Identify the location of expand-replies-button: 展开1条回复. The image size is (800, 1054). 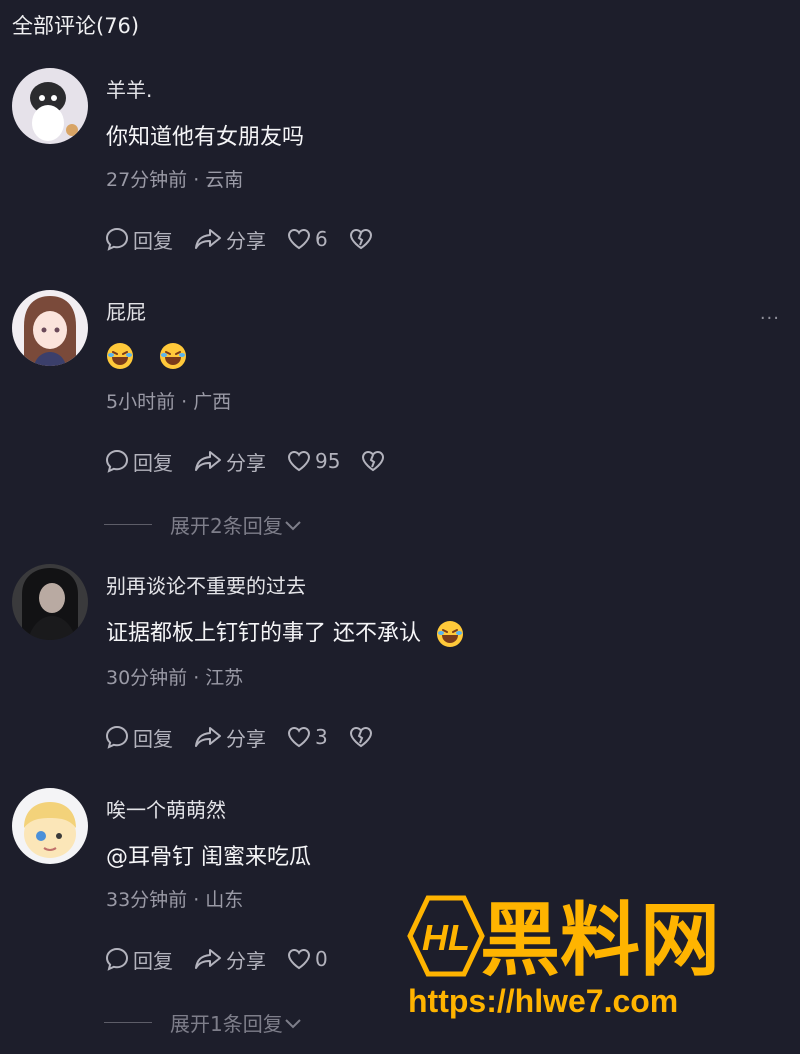
(203, 1022).